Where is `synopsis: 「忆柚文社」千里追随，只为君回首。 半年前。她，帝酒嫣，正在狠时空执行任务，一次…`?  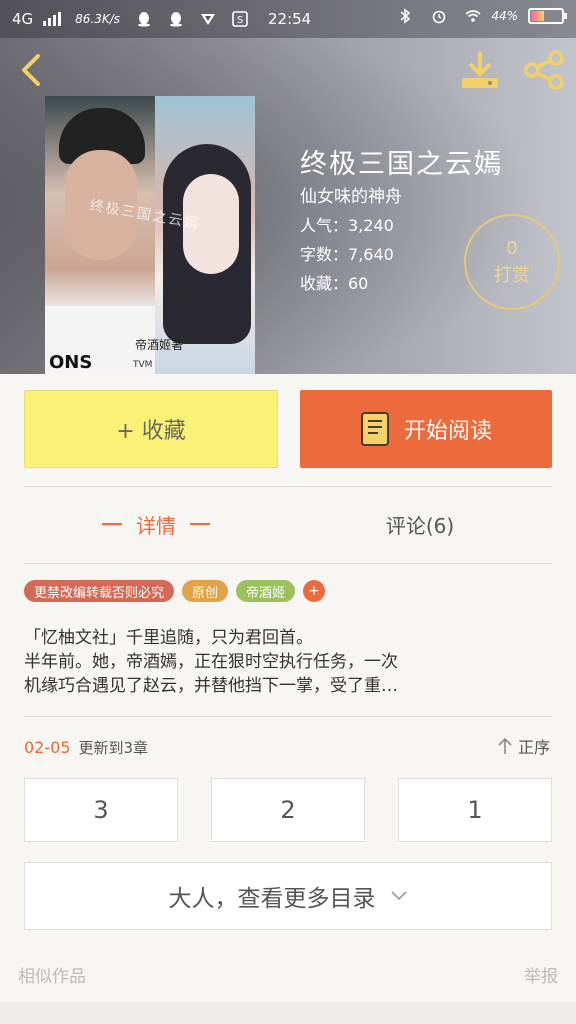
synopsis: 「忆柚文社」千里追随，只为君回首。 半年前。她，帝酒嫣，正在狠时空执行任务，一次… is located at coordinates (288, 662).